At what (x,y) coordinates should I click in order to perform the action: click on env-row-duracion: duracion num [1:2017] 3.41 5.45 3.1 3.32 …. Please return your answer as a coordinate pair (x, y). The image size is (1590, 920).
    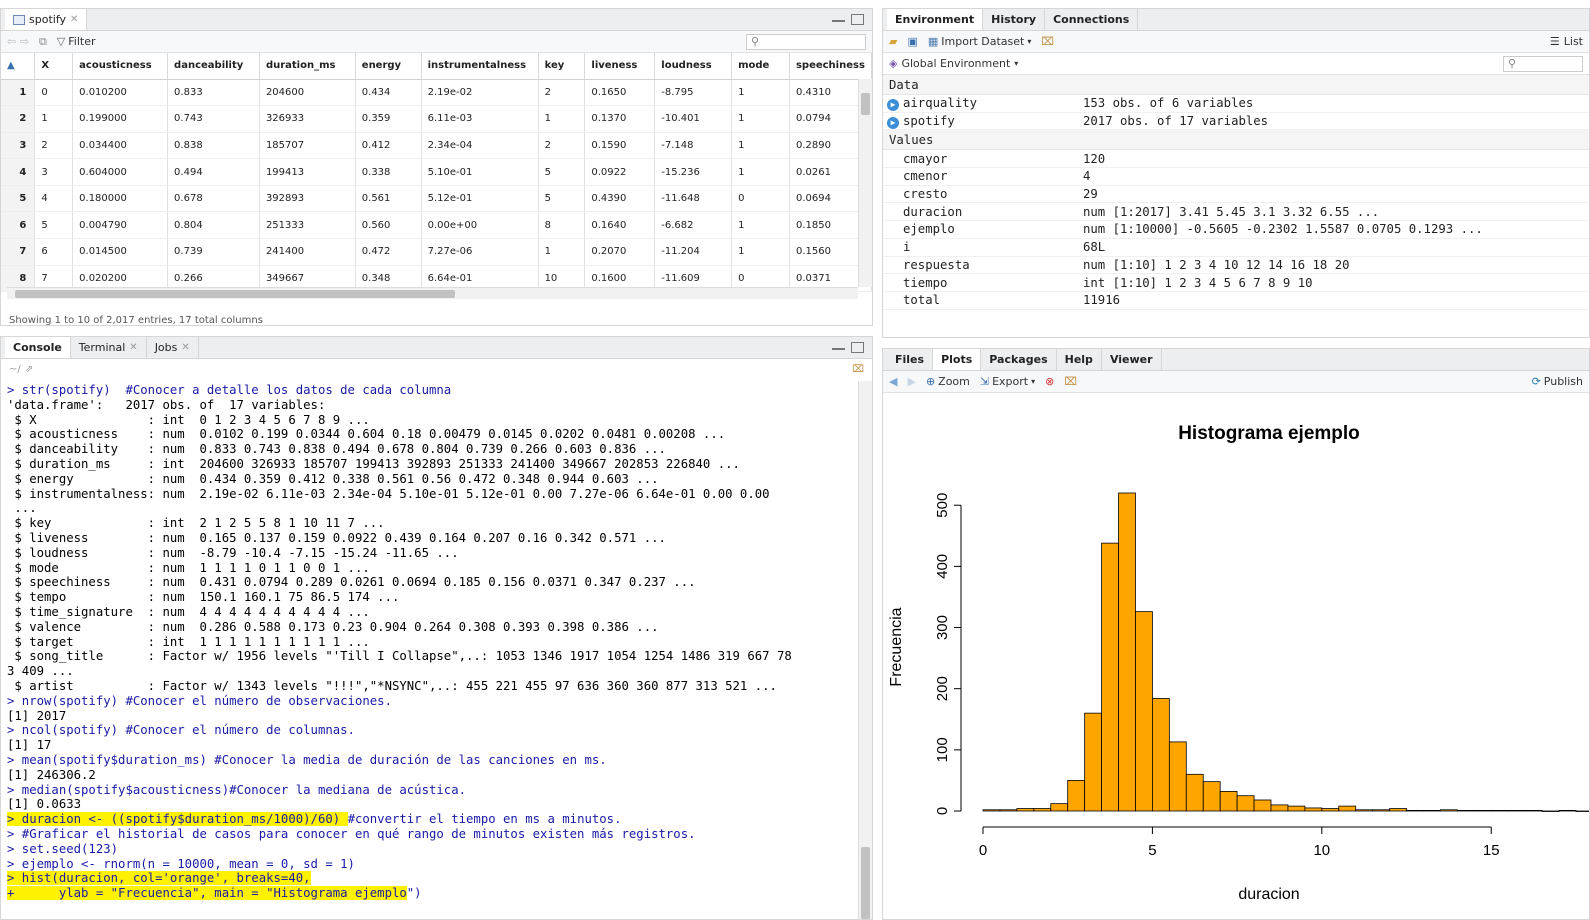
    Looking at the image, I should click on (1236, 212).